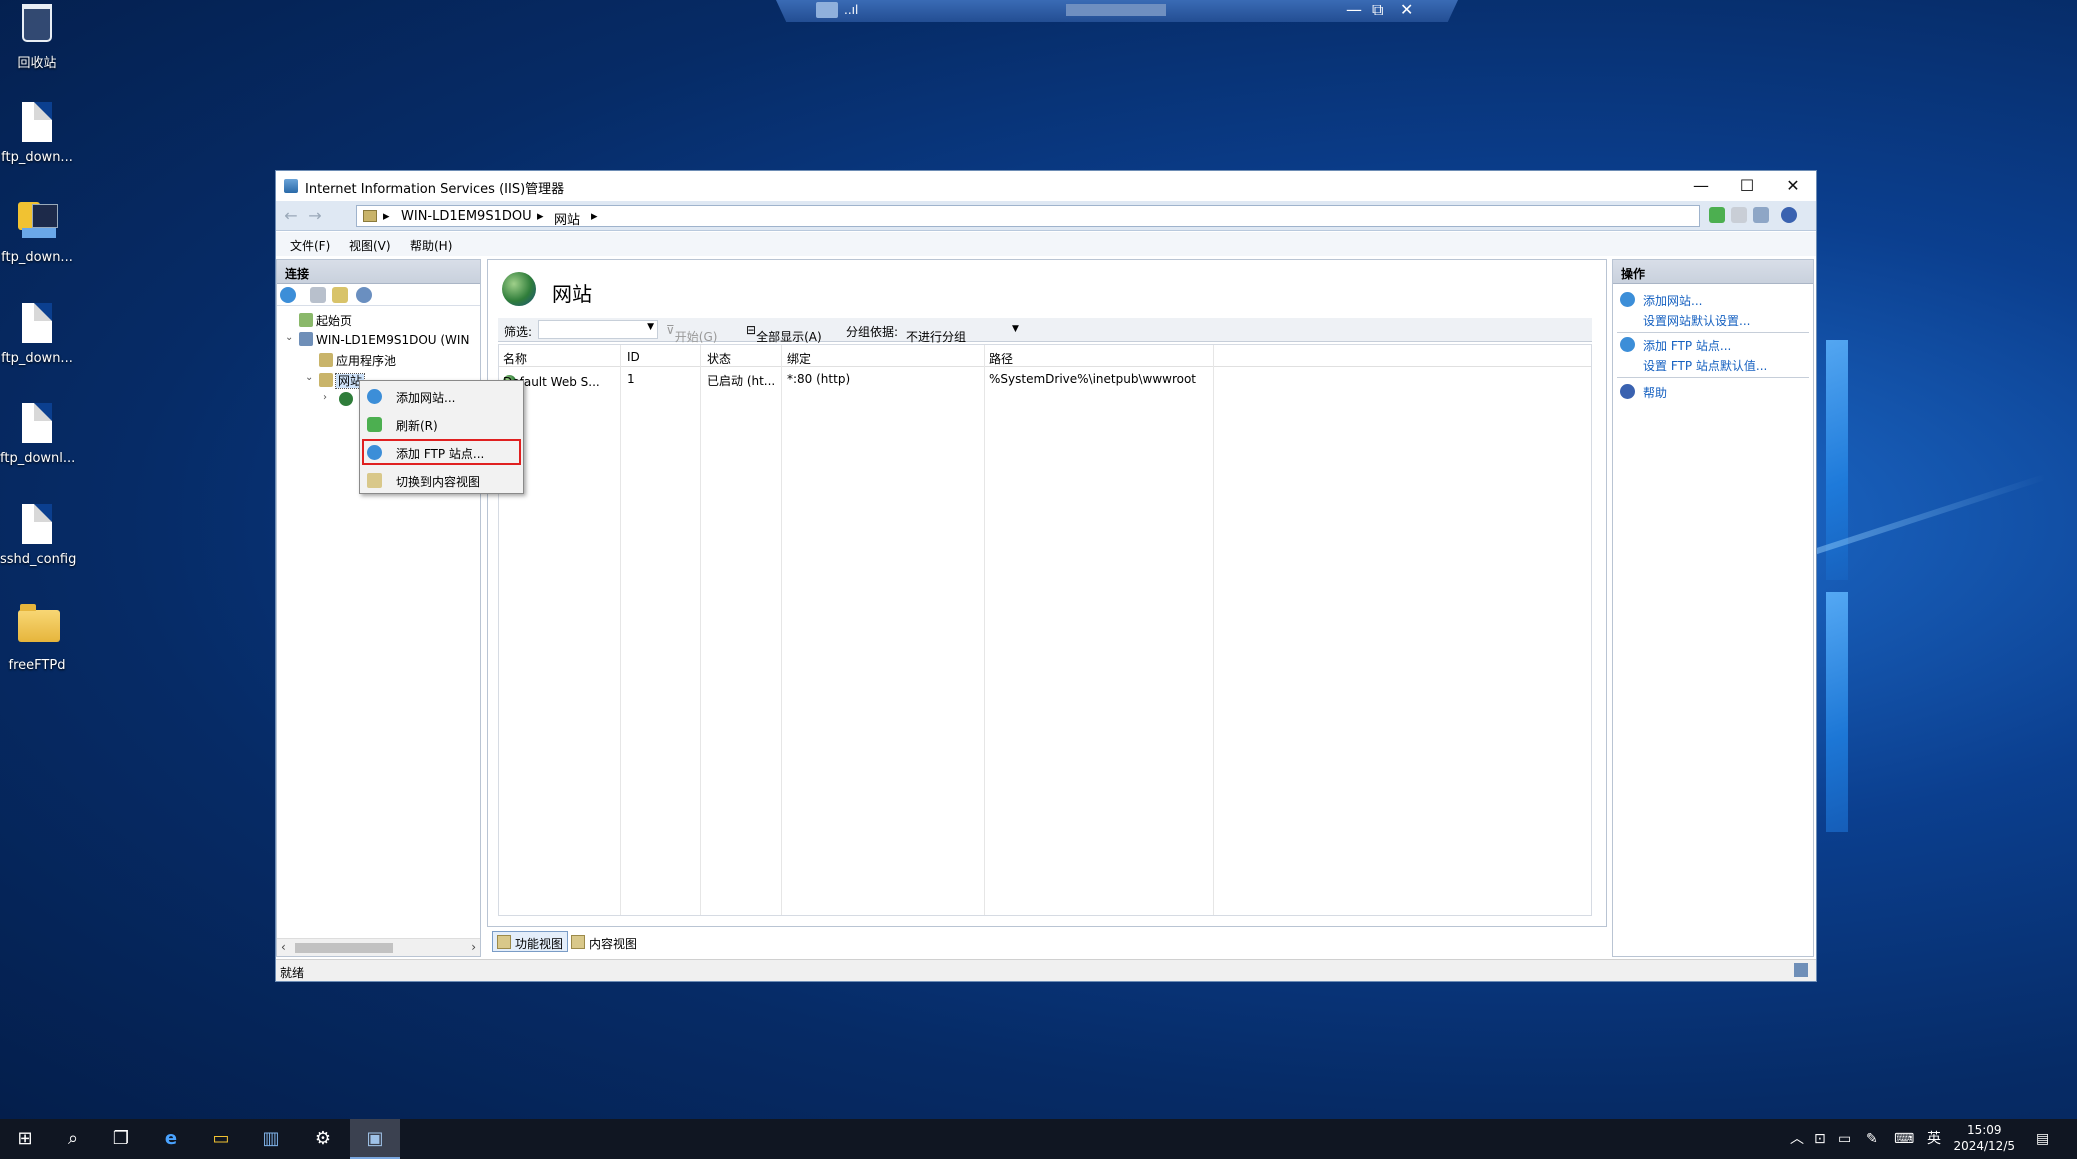 This screenshot has height=1159, width=2077. What do you see at coordinates (344, 948) in the screenshot?
I see `scrollbar-thumb` at bounding box center [344, 948].